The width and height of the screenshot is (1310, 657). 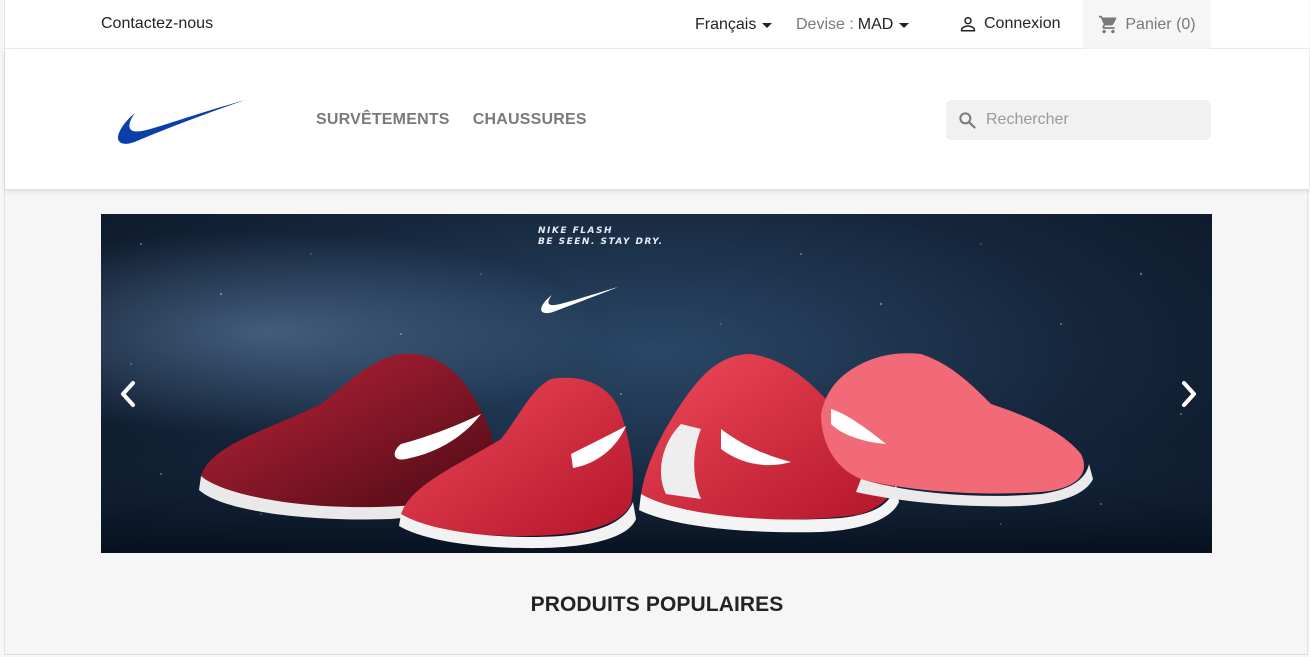 I want to click on cart-label: Panier (0), so click(x=1160, y=24).